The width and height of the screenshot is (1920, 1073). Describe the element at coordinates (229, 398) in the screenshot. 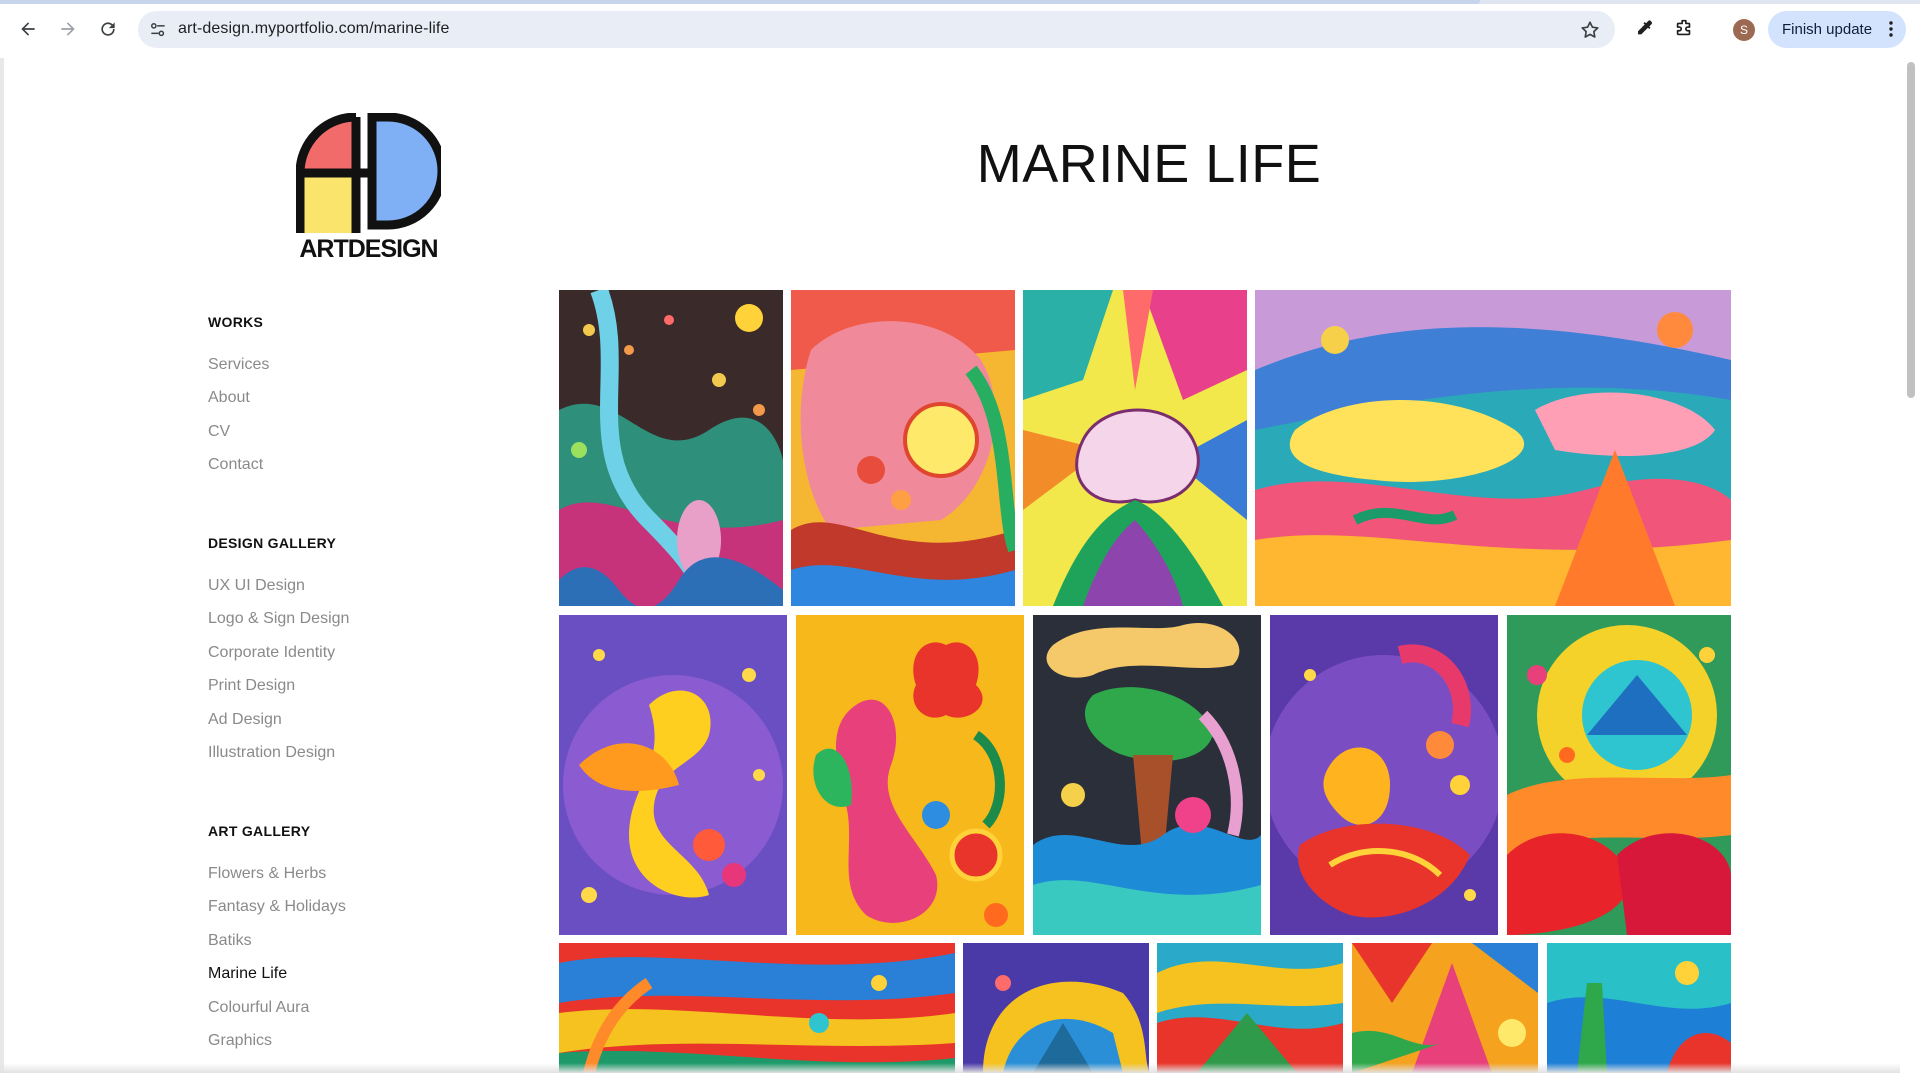

I see `nav-item-about: About` at that location.